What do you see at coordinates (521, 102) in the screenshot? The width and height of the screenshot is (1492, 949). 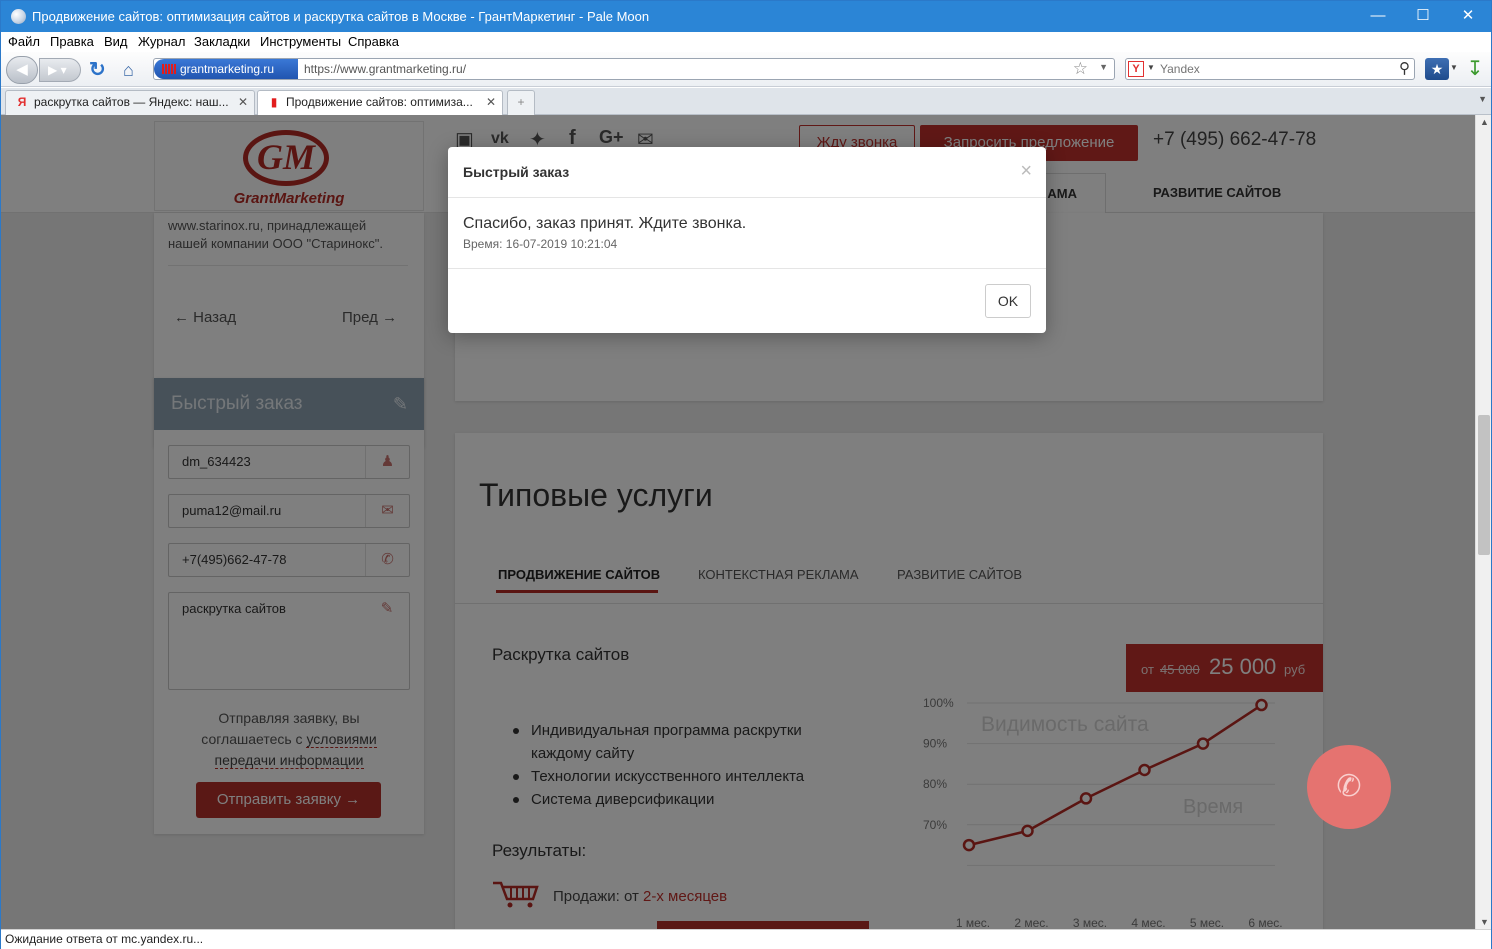 I see `new-tab-button: +` at bounding box center [521, 102].